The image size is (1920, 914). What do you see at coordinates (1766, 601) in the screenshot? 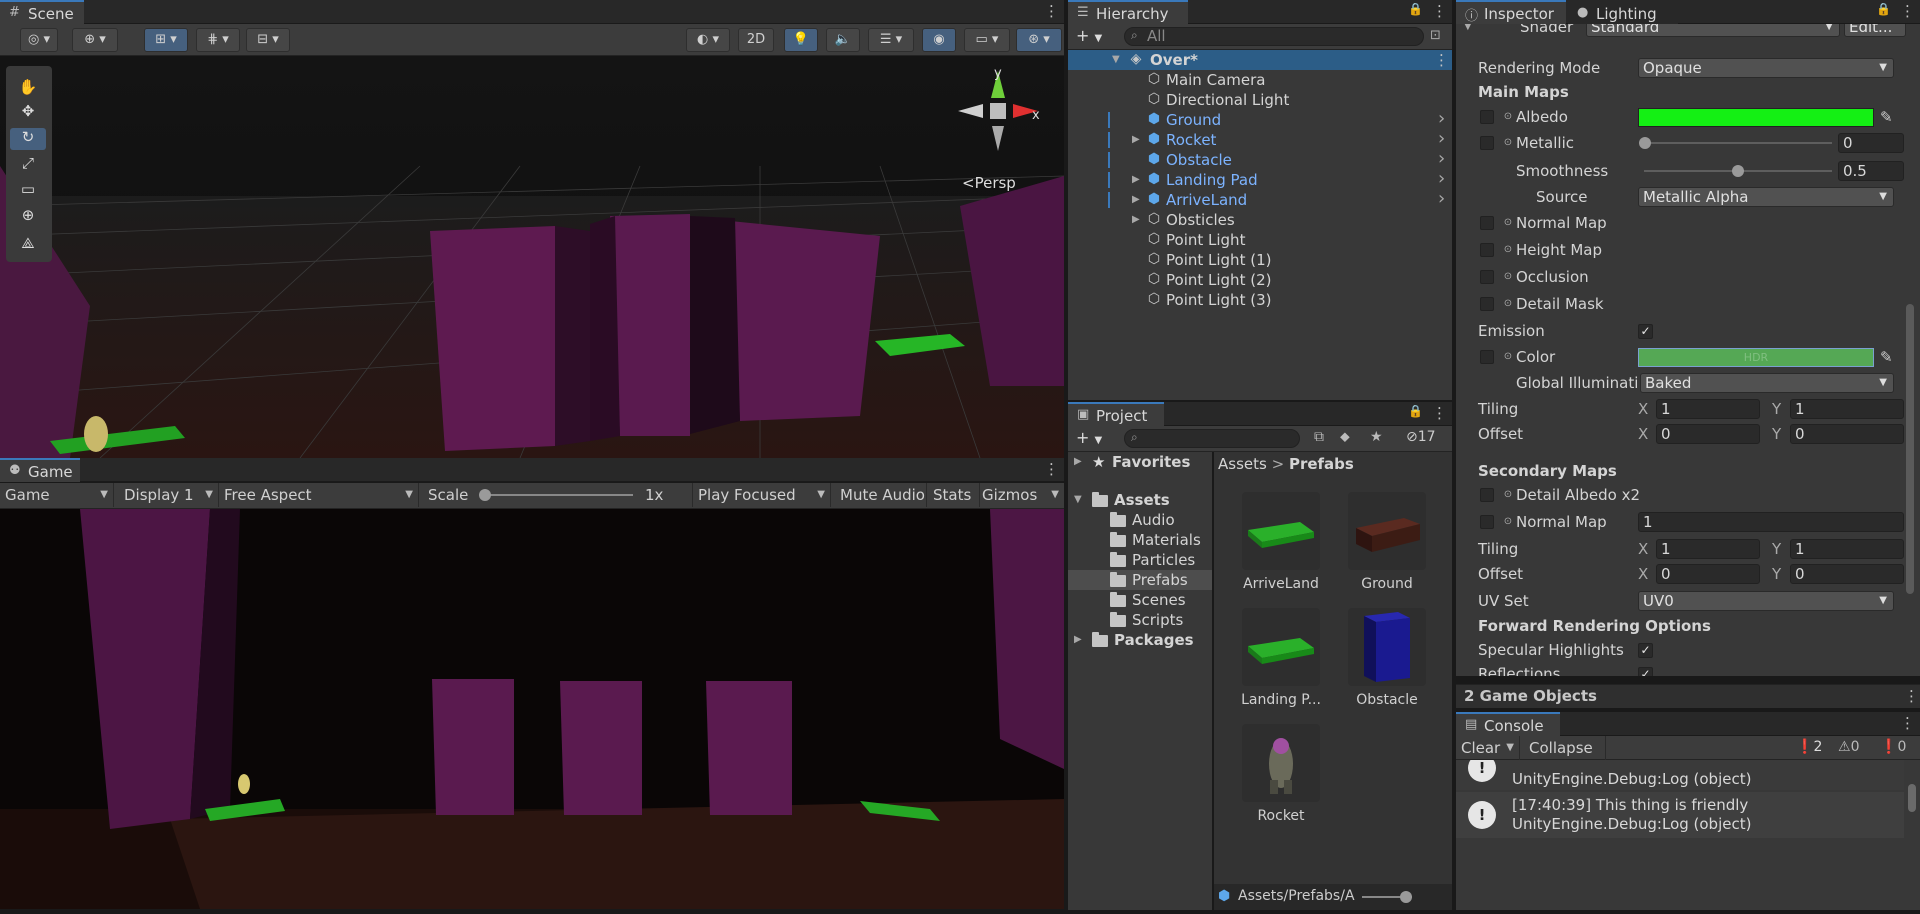
I see `uv-set-select: UV0 ▼` at bounding box center [1766, 601].